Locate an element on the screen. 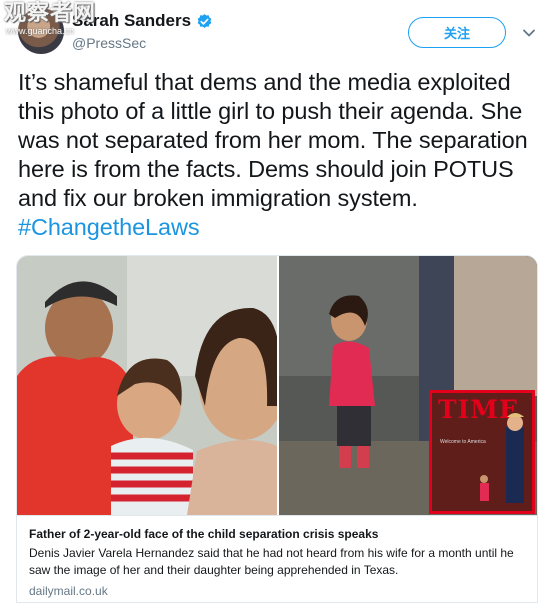 Image resolution: width=550 pixels, height=603 pixels. watermark-url: www.guancha.cn is located at coordinates (40, 31).